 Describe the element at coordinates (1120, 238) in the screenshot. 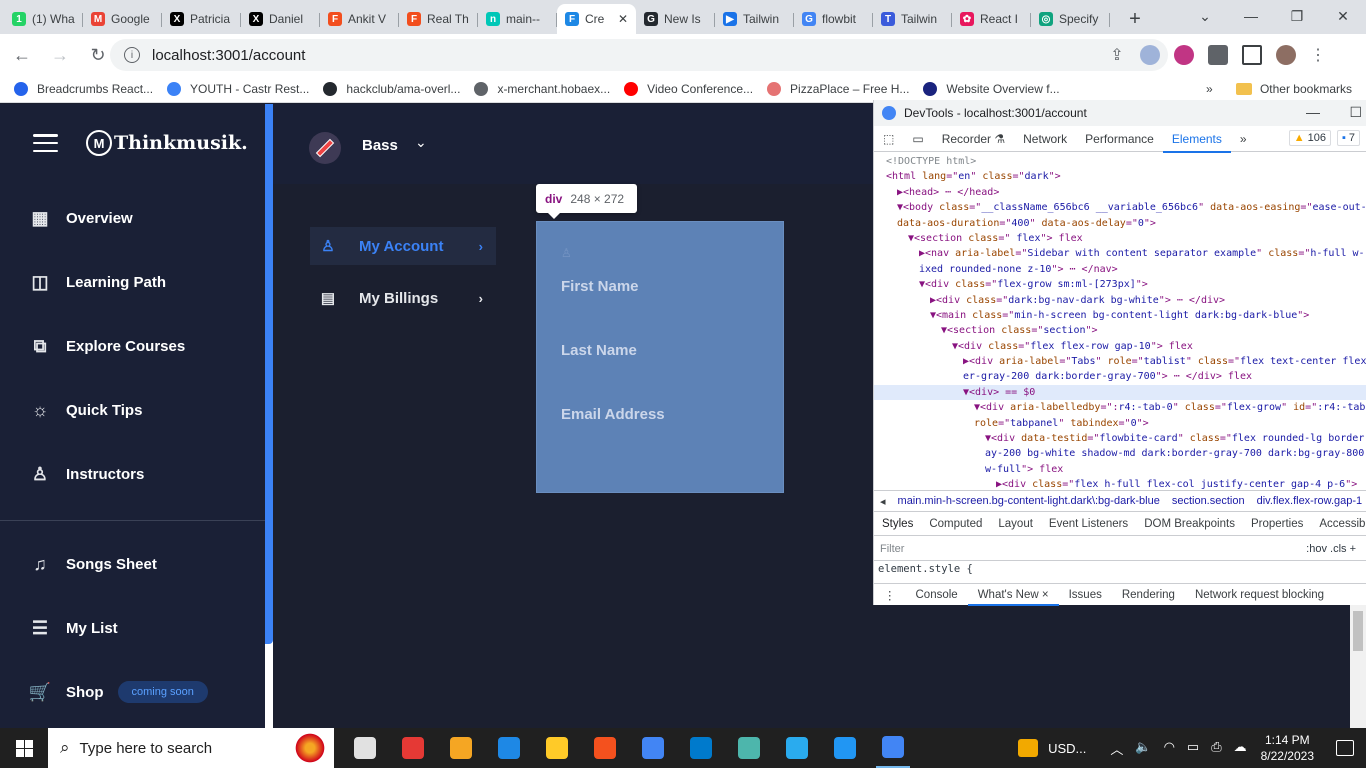

I see `dom-node-line: ▼<section class=" flex"> flex` at that location.